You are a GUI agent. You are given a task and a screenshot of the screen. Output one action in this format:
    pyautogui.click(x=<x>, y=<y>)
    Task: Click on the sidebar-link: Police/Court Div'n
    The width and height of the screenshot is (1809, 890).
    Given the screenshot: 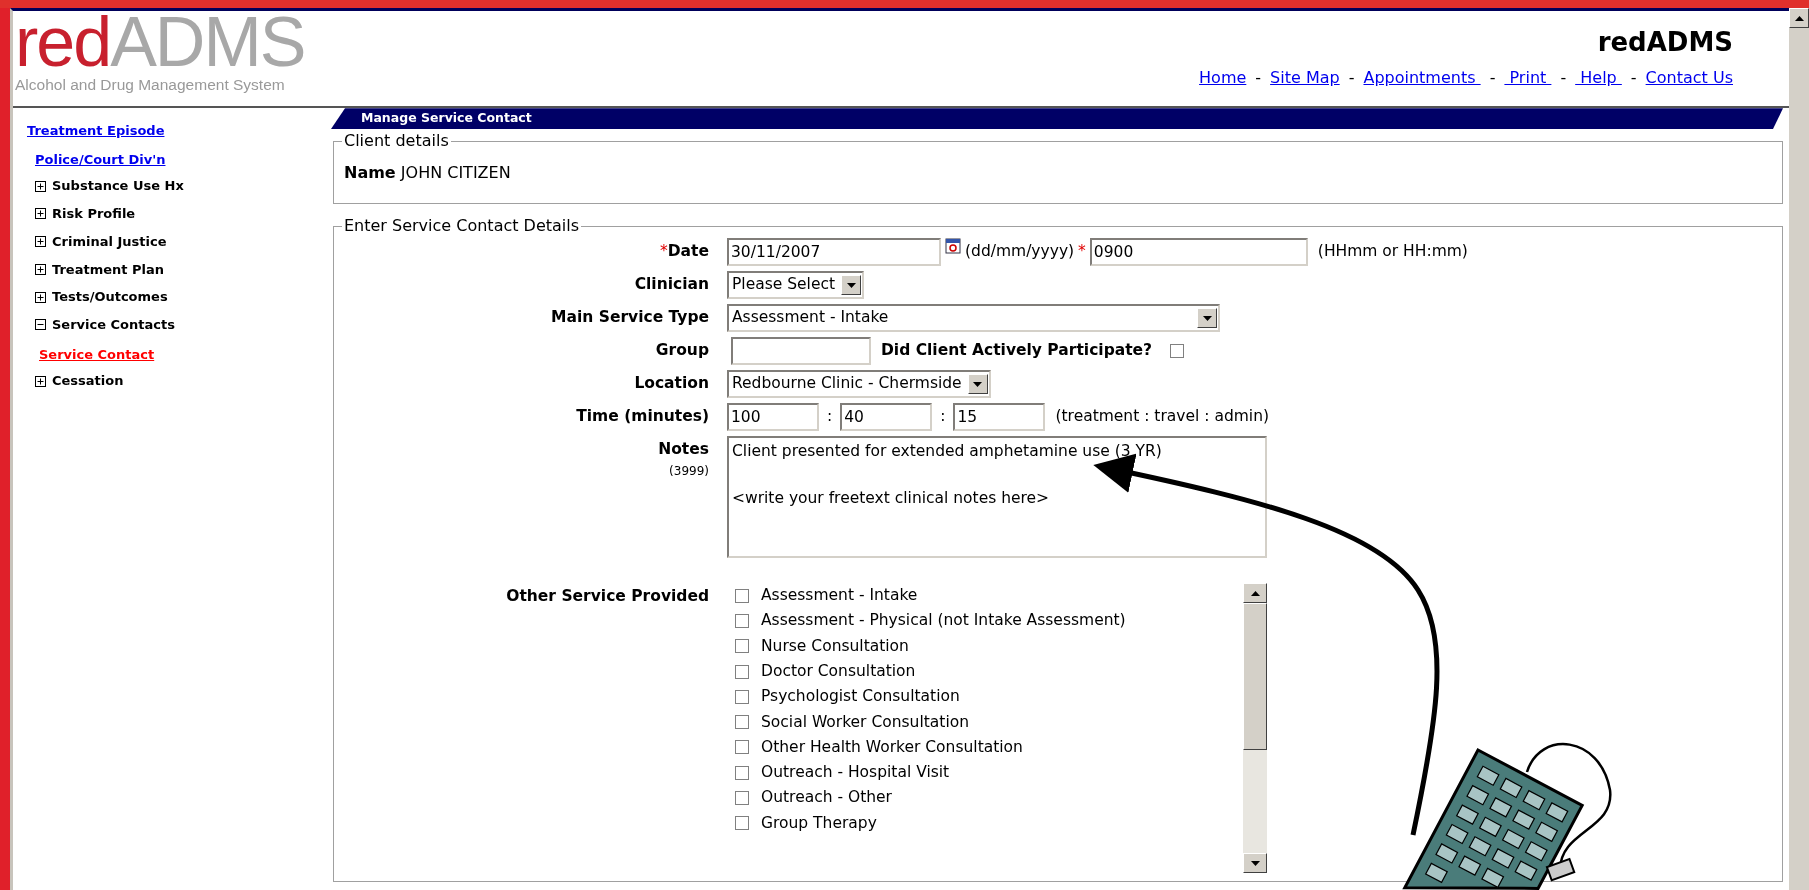 What is the action you would take?
    pyautogui.click(x=100, y=159)
    